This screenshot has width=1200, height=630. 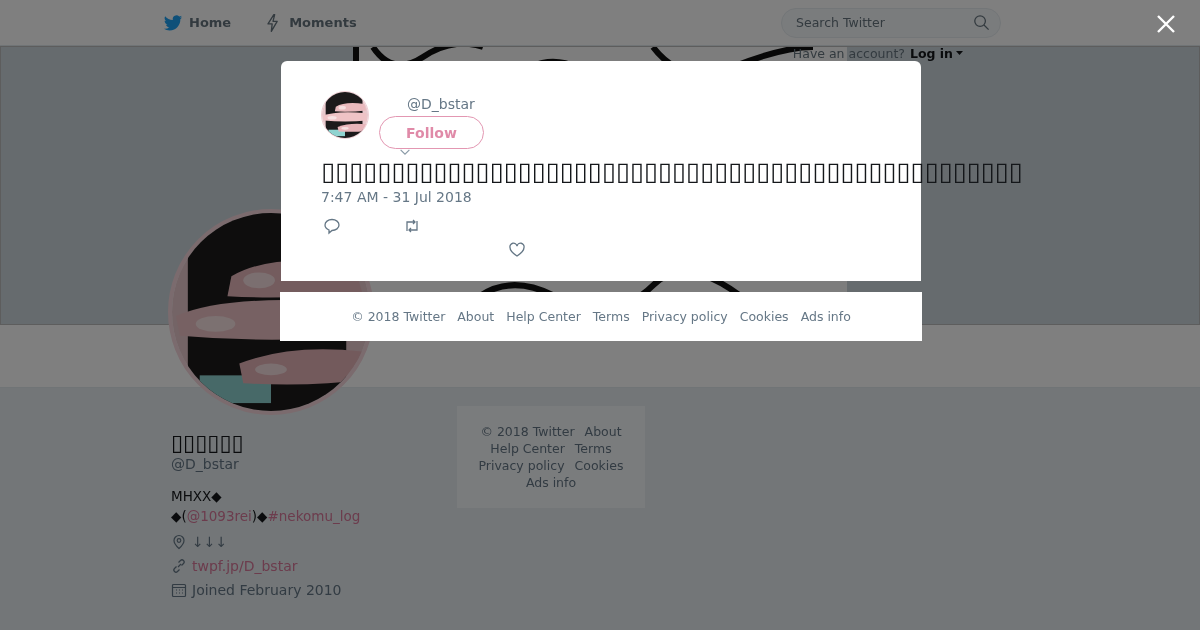 What do you see at coordinates (173, 22) in the screenshot?
I see `bird-icon` at bounding box center [173, 22].